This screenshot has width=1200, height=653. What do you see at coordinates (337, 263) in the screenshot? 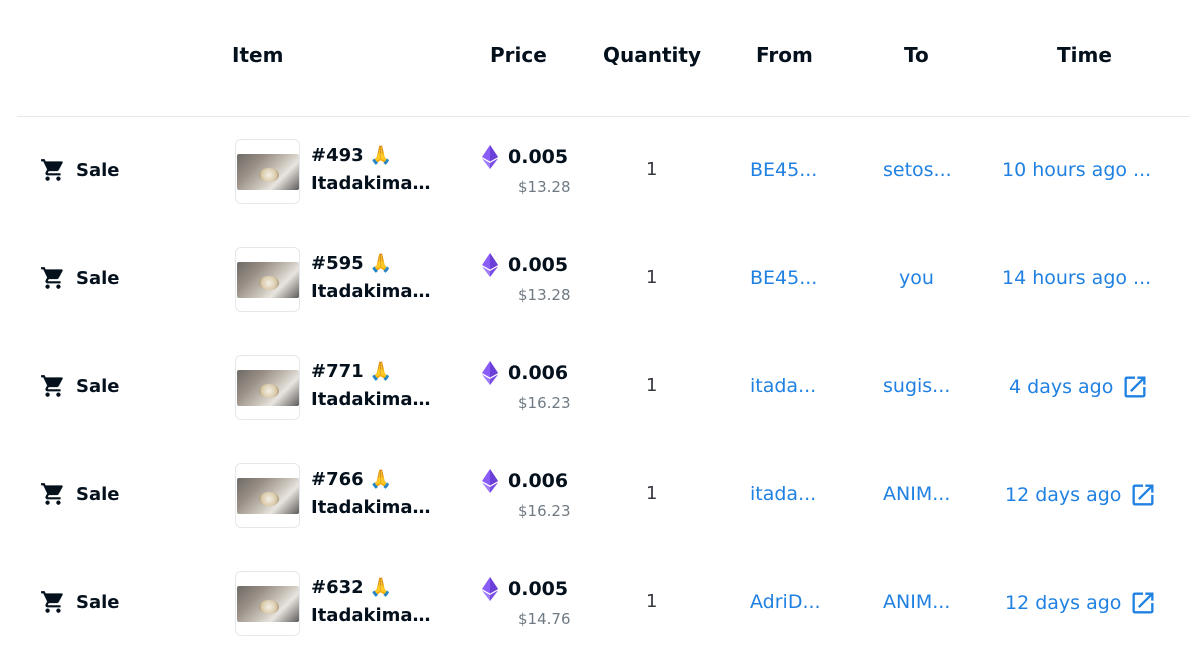
I see `item-number: #595` at bounding box center [337, 263].